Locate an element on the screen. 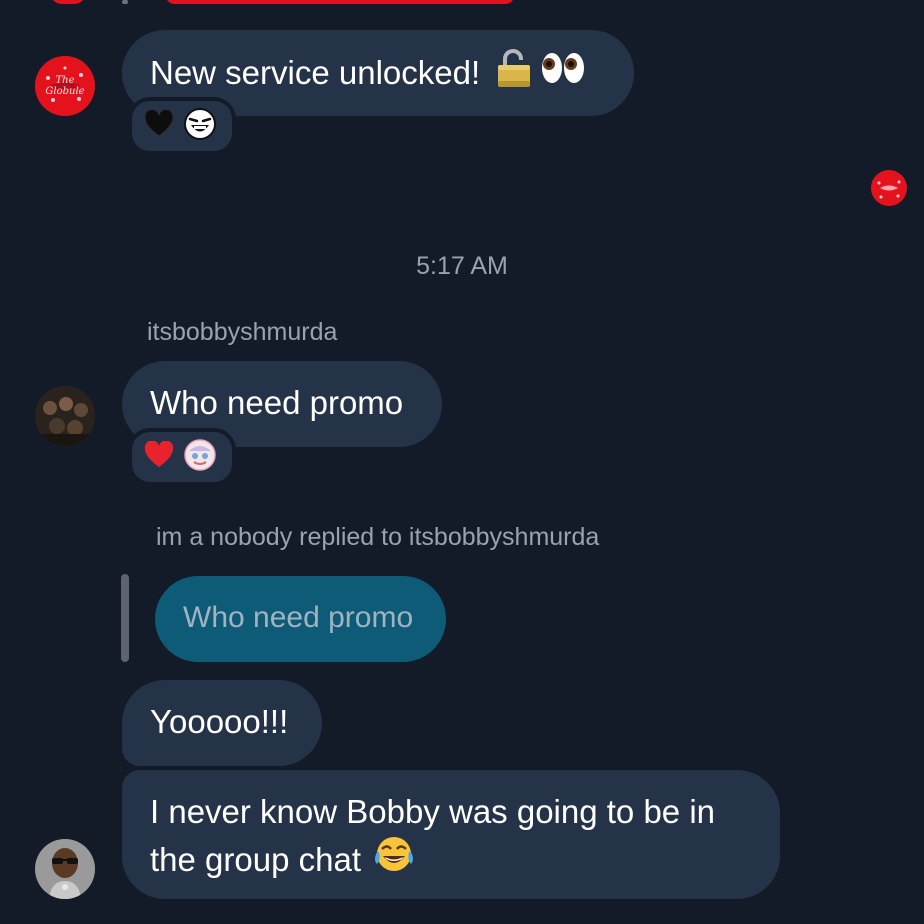 This screenshot has width=924, height=924. sender-name: itsbobbyshmurda is located at coordinates (242, 332).